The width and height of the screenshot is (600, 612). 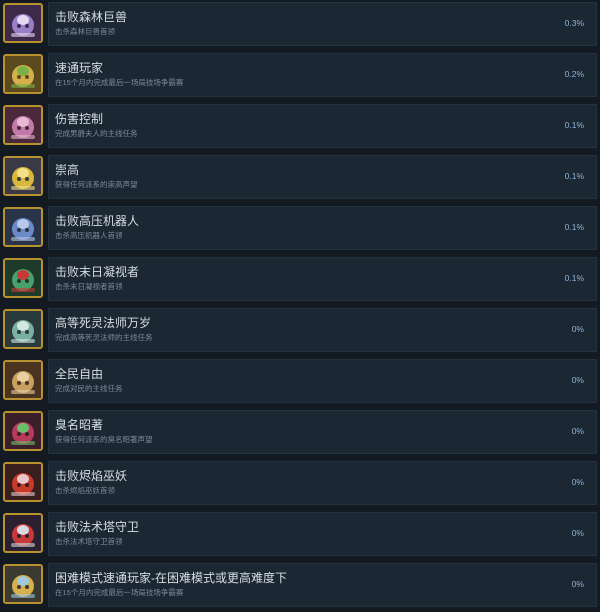 I want to click on damage-control-icon, so click(x=23, y=125).